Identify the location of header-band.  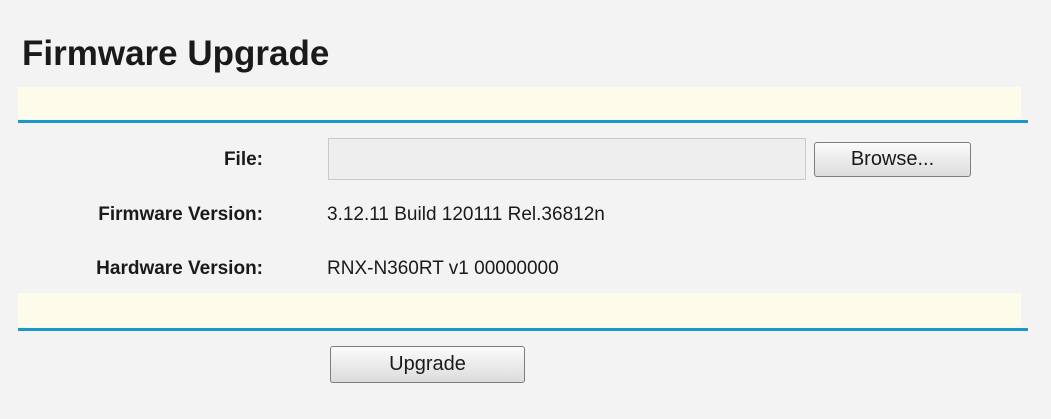
(519, 103).